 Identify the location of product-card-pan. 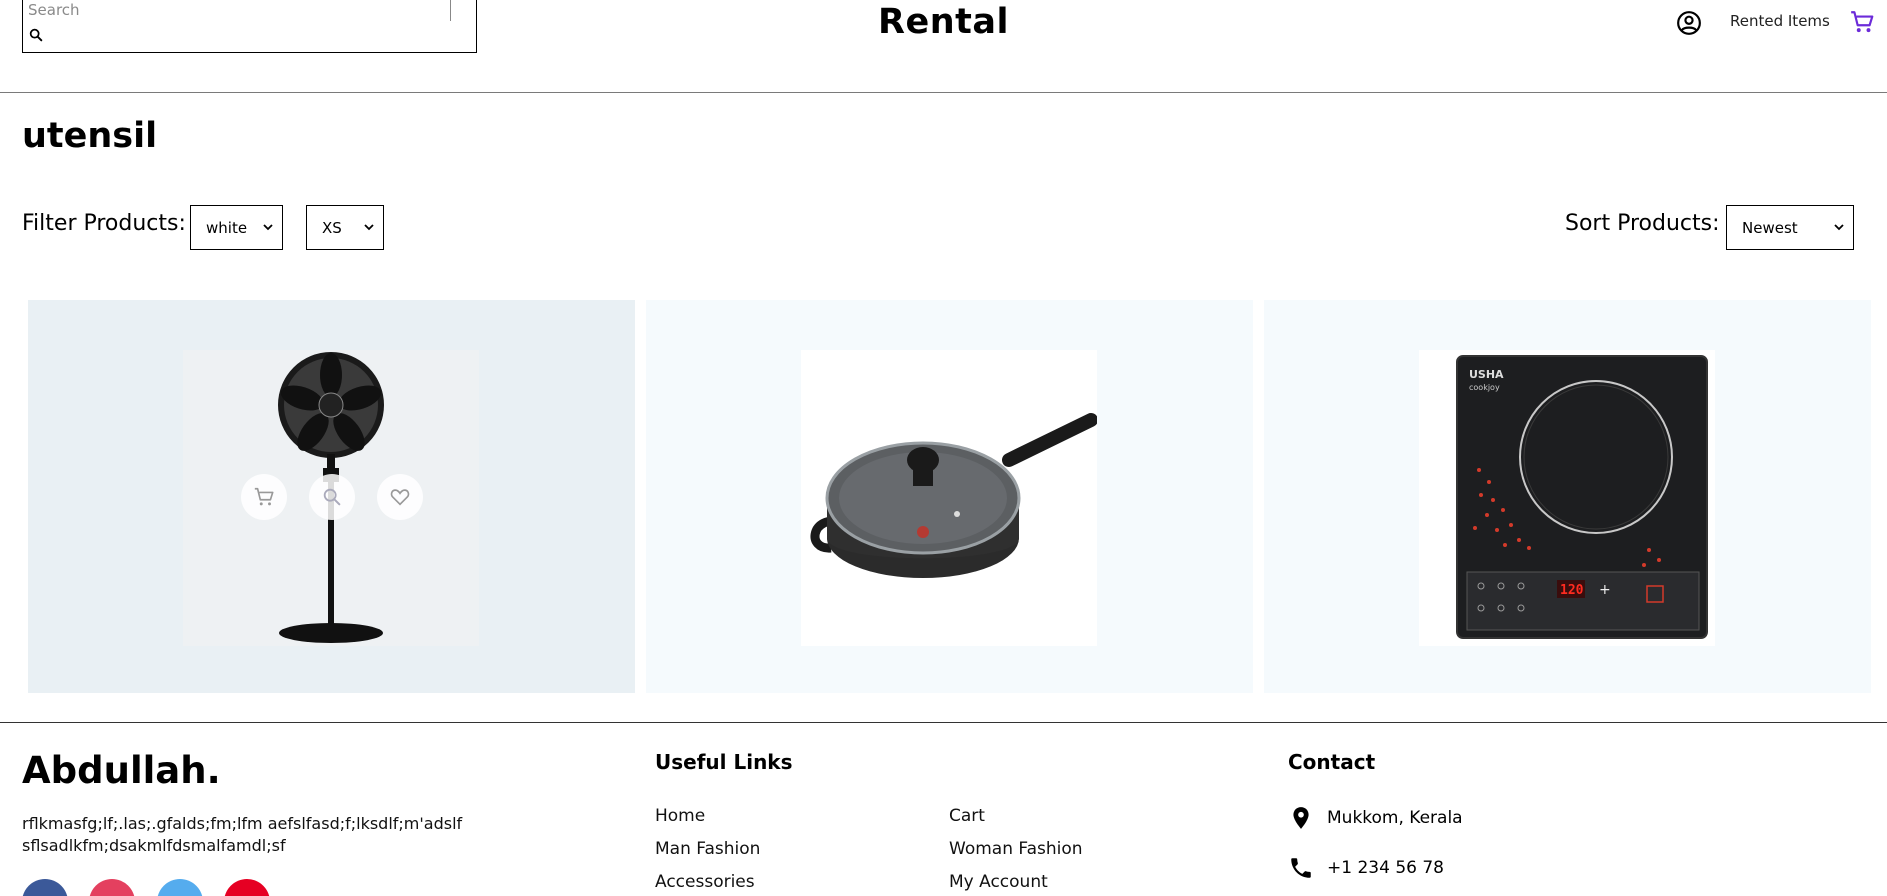
(949, 496).